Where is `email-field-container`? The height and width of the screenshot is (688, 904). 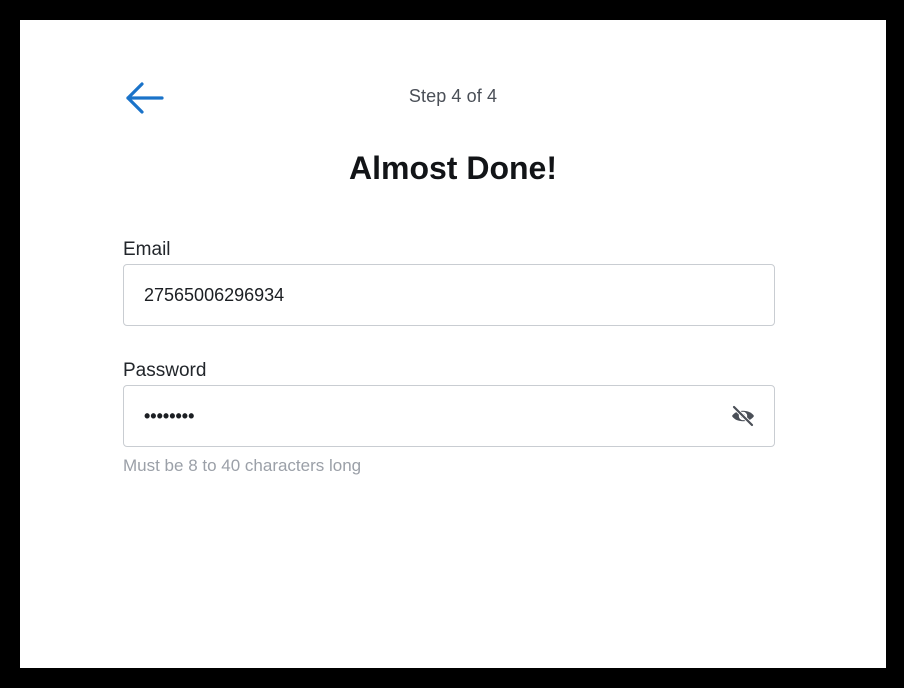 email-field-container is located at coordinates (449, 295).